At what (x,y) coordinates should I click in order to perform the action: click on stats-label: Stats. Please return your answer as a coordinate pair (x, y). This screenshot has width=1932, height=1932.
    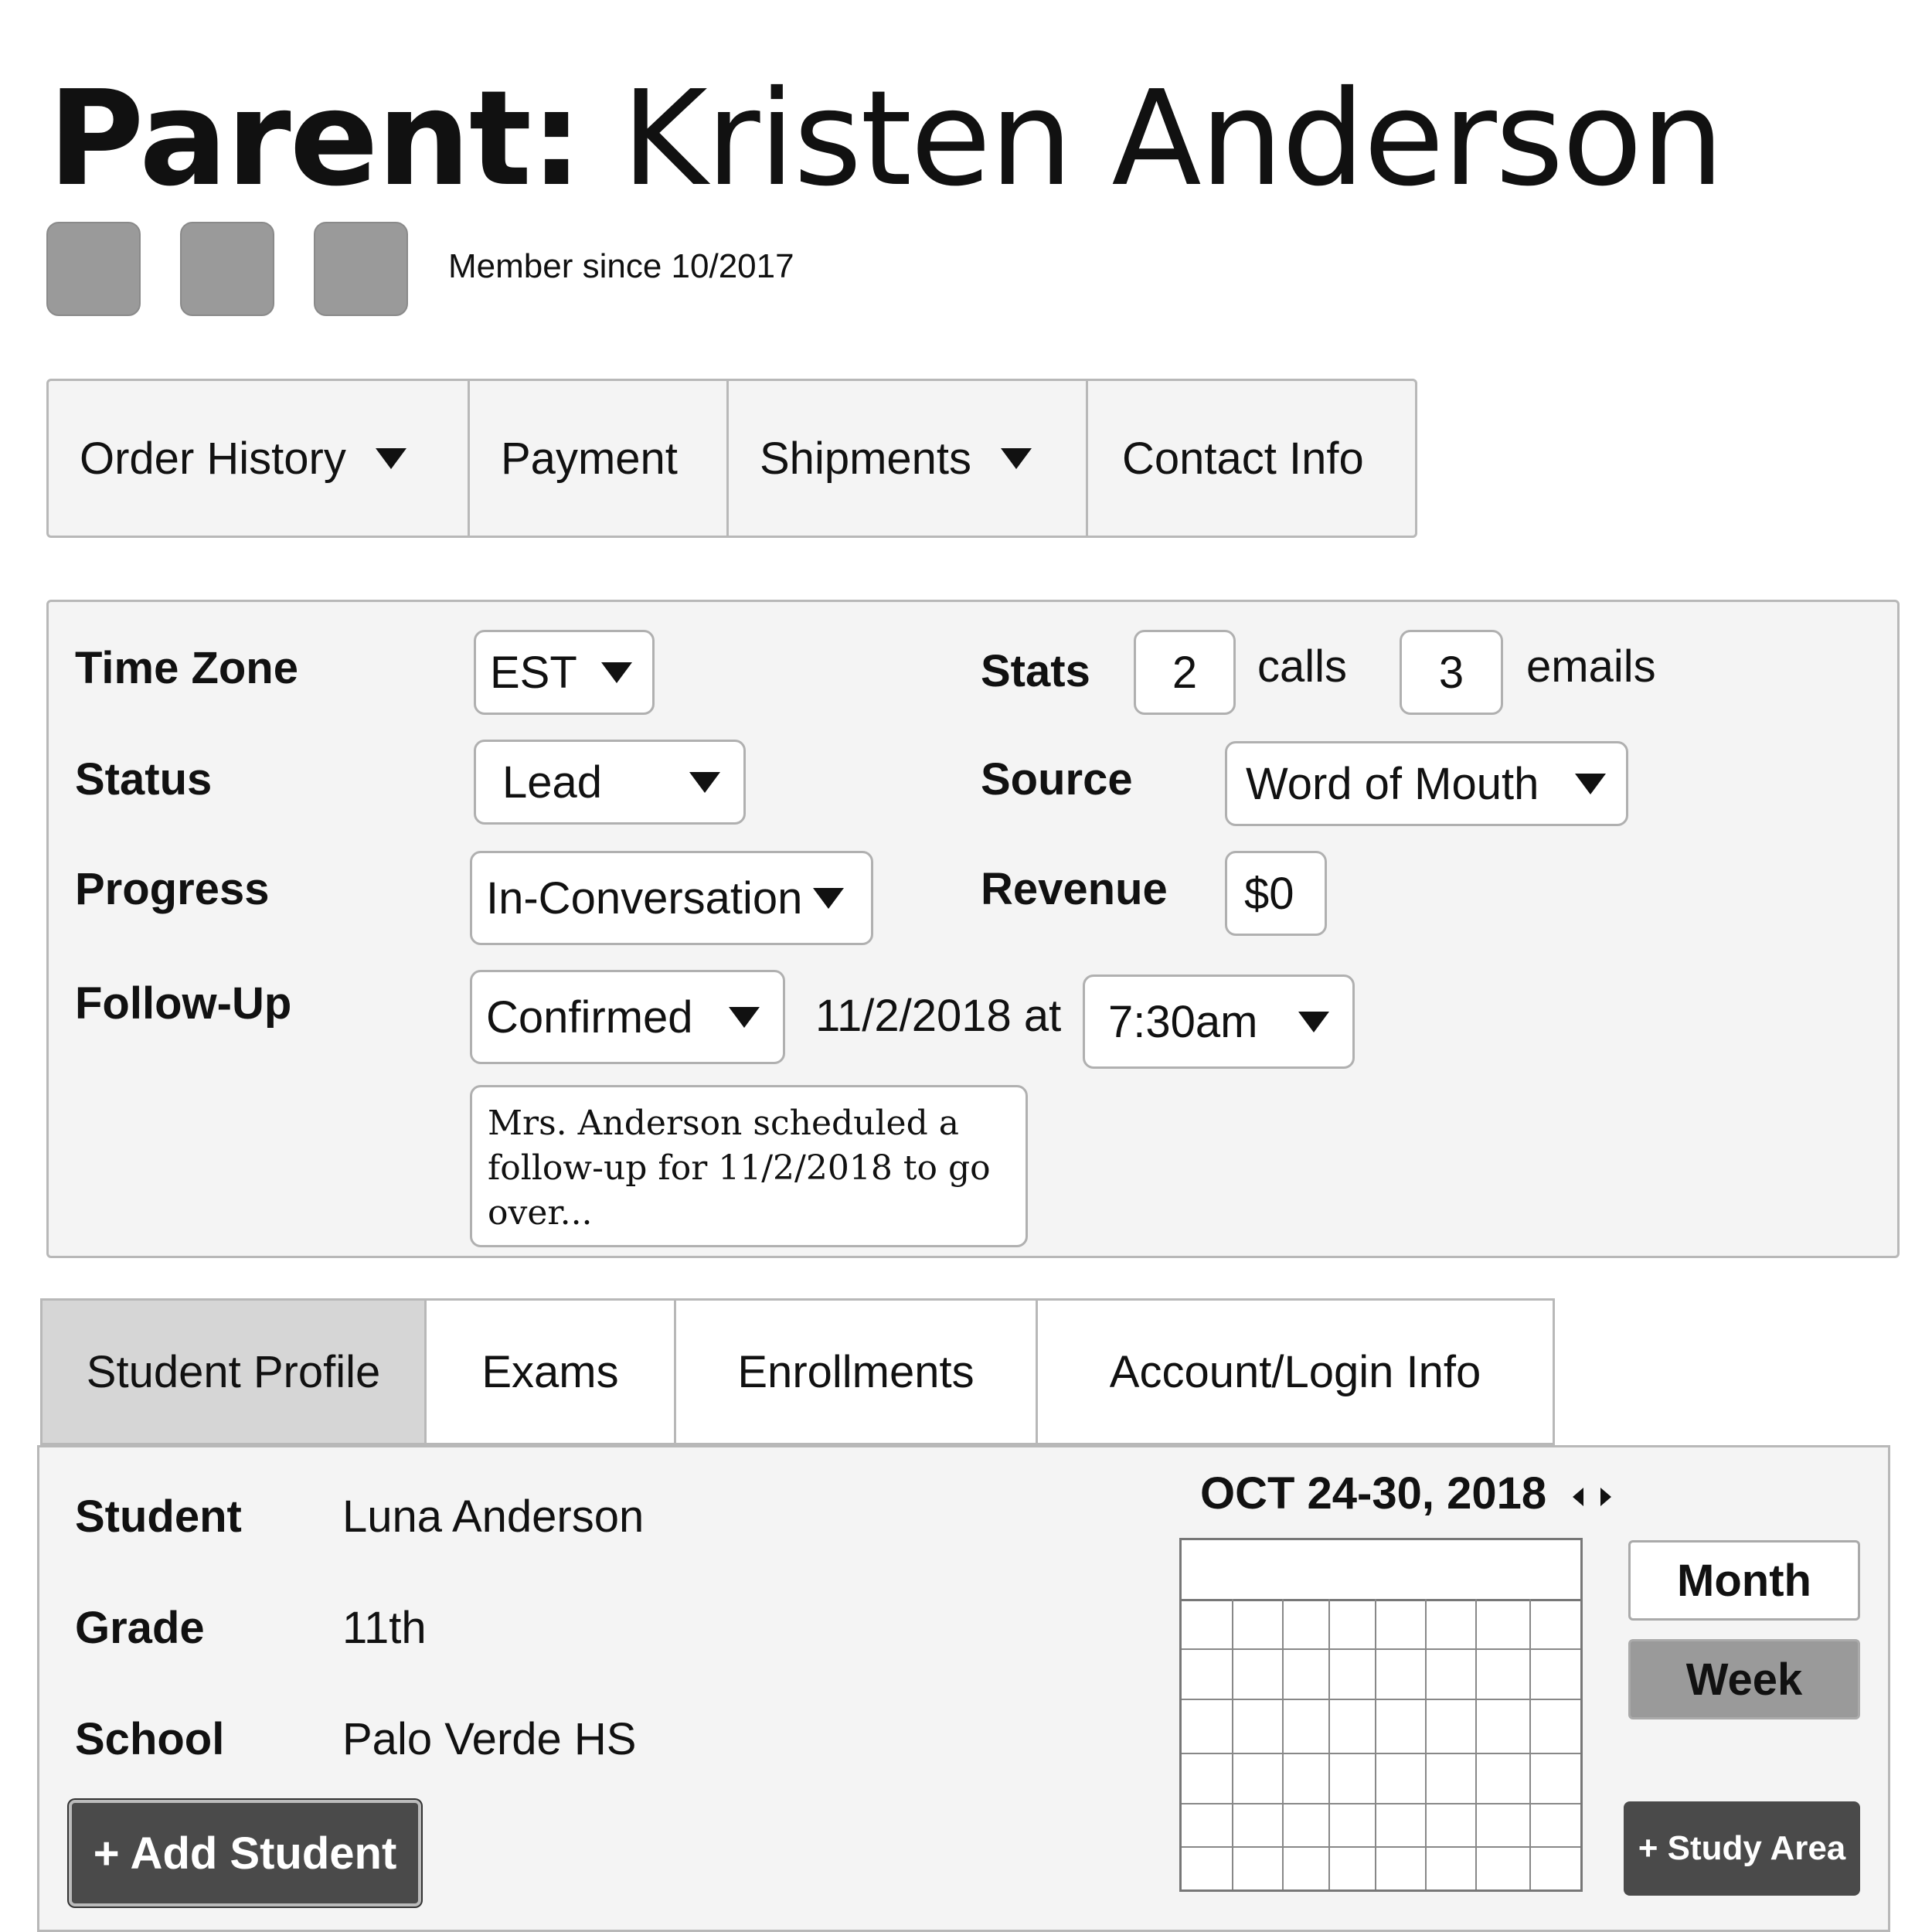
    Looking at the image, I should click on (1035, 671).